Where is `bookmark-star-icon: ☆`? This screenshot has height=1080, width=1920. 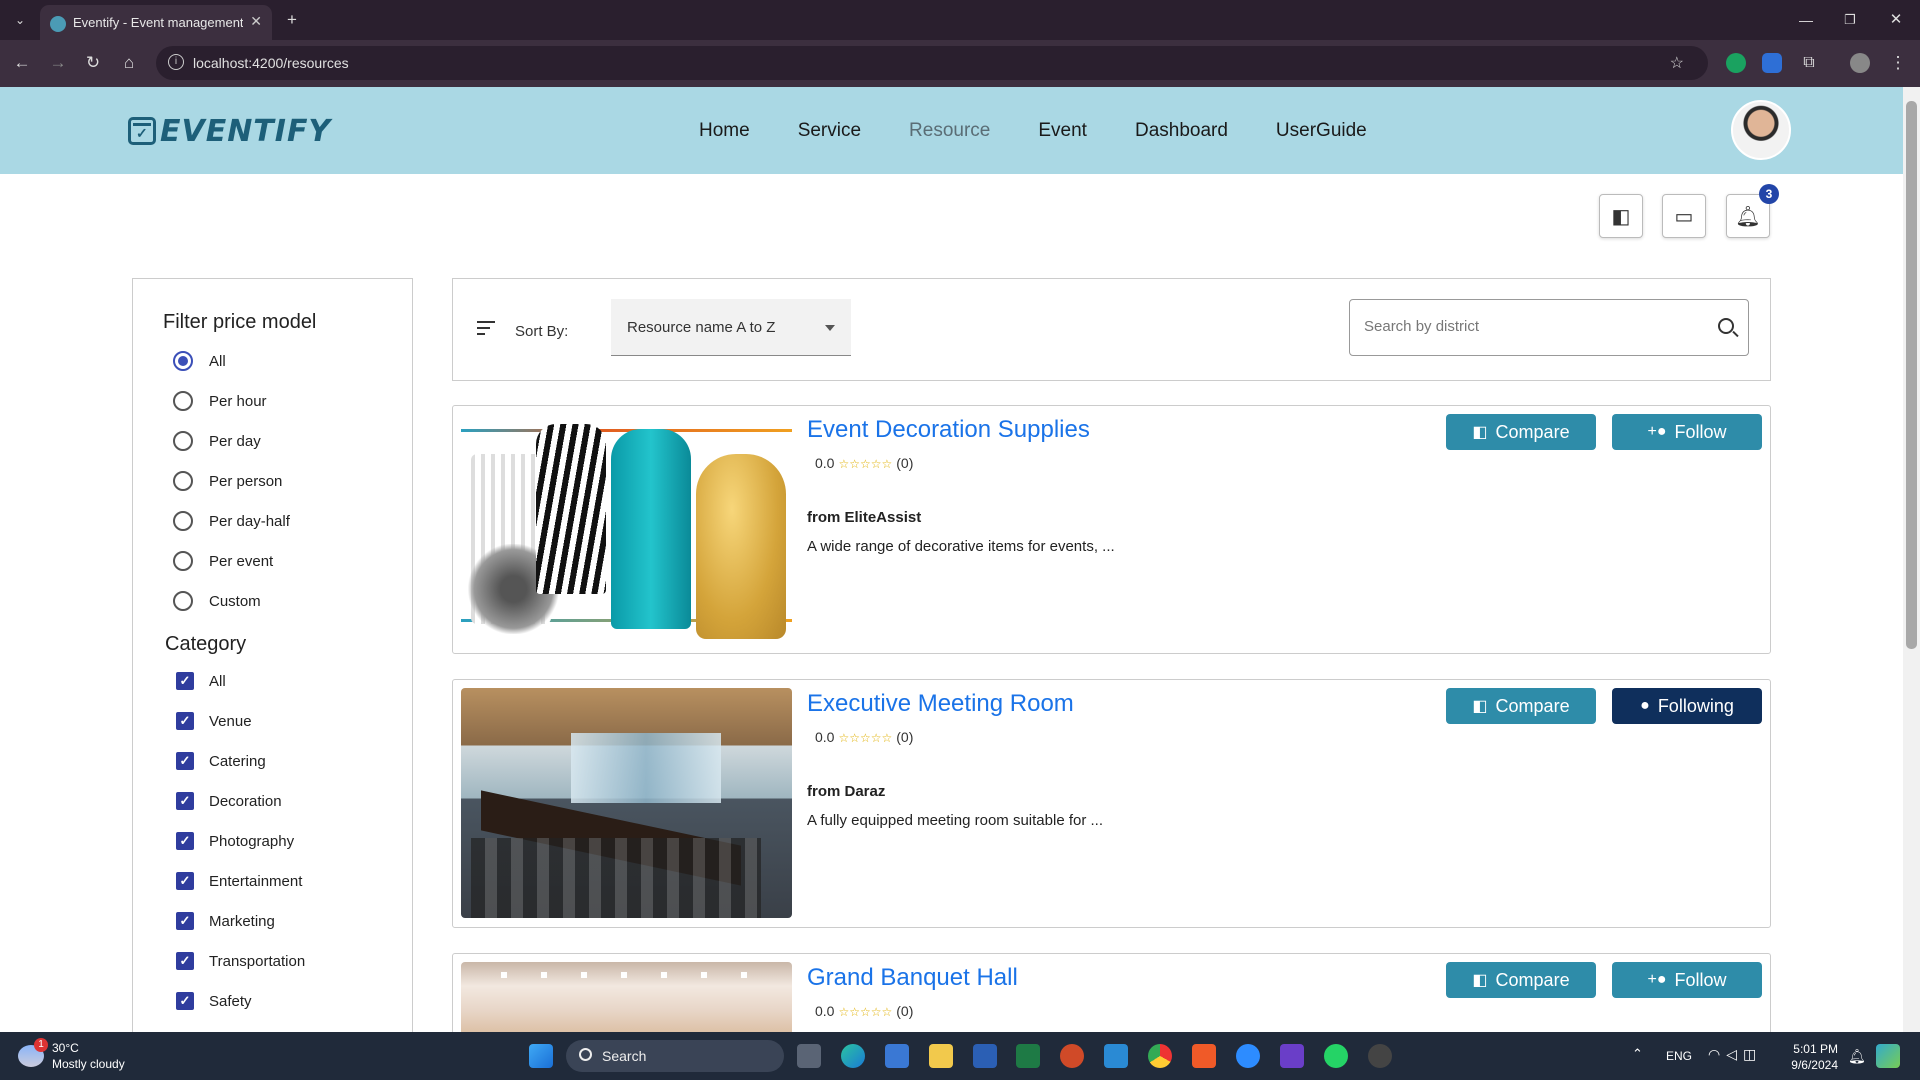
bookmark-star-icon: ☆ is located at coordinates (1677, 63).